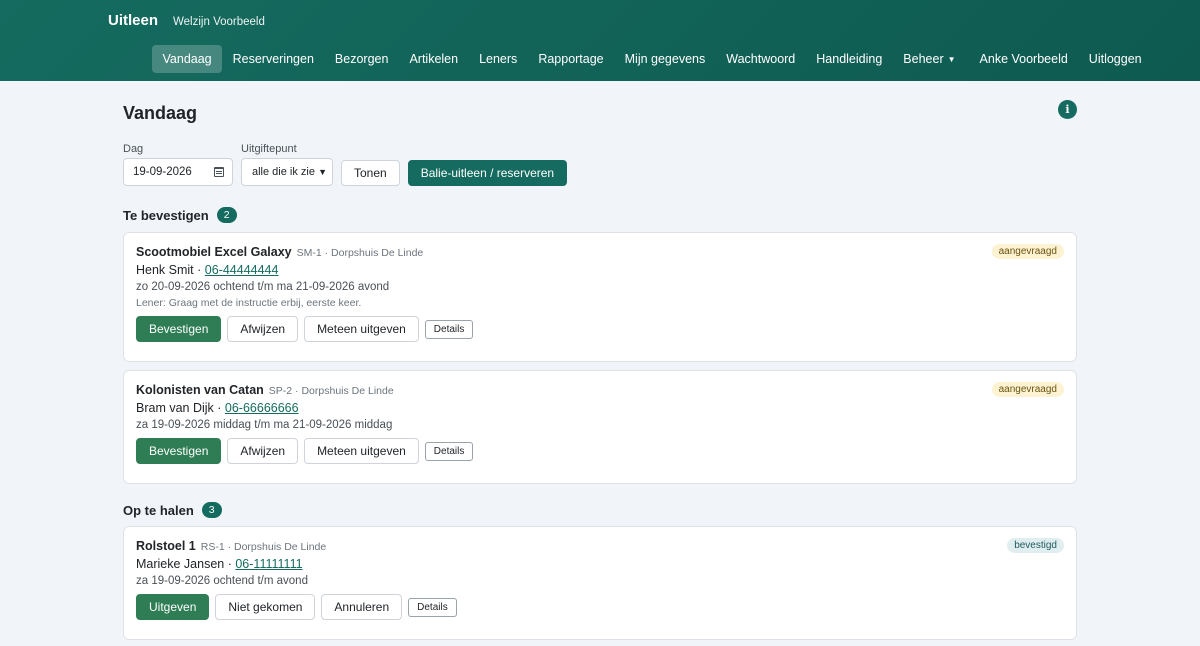 This screenshot has width=1200, height=646. I want to click on borrower: Bram van Dijk · 06-66666666, so click(217, 408).